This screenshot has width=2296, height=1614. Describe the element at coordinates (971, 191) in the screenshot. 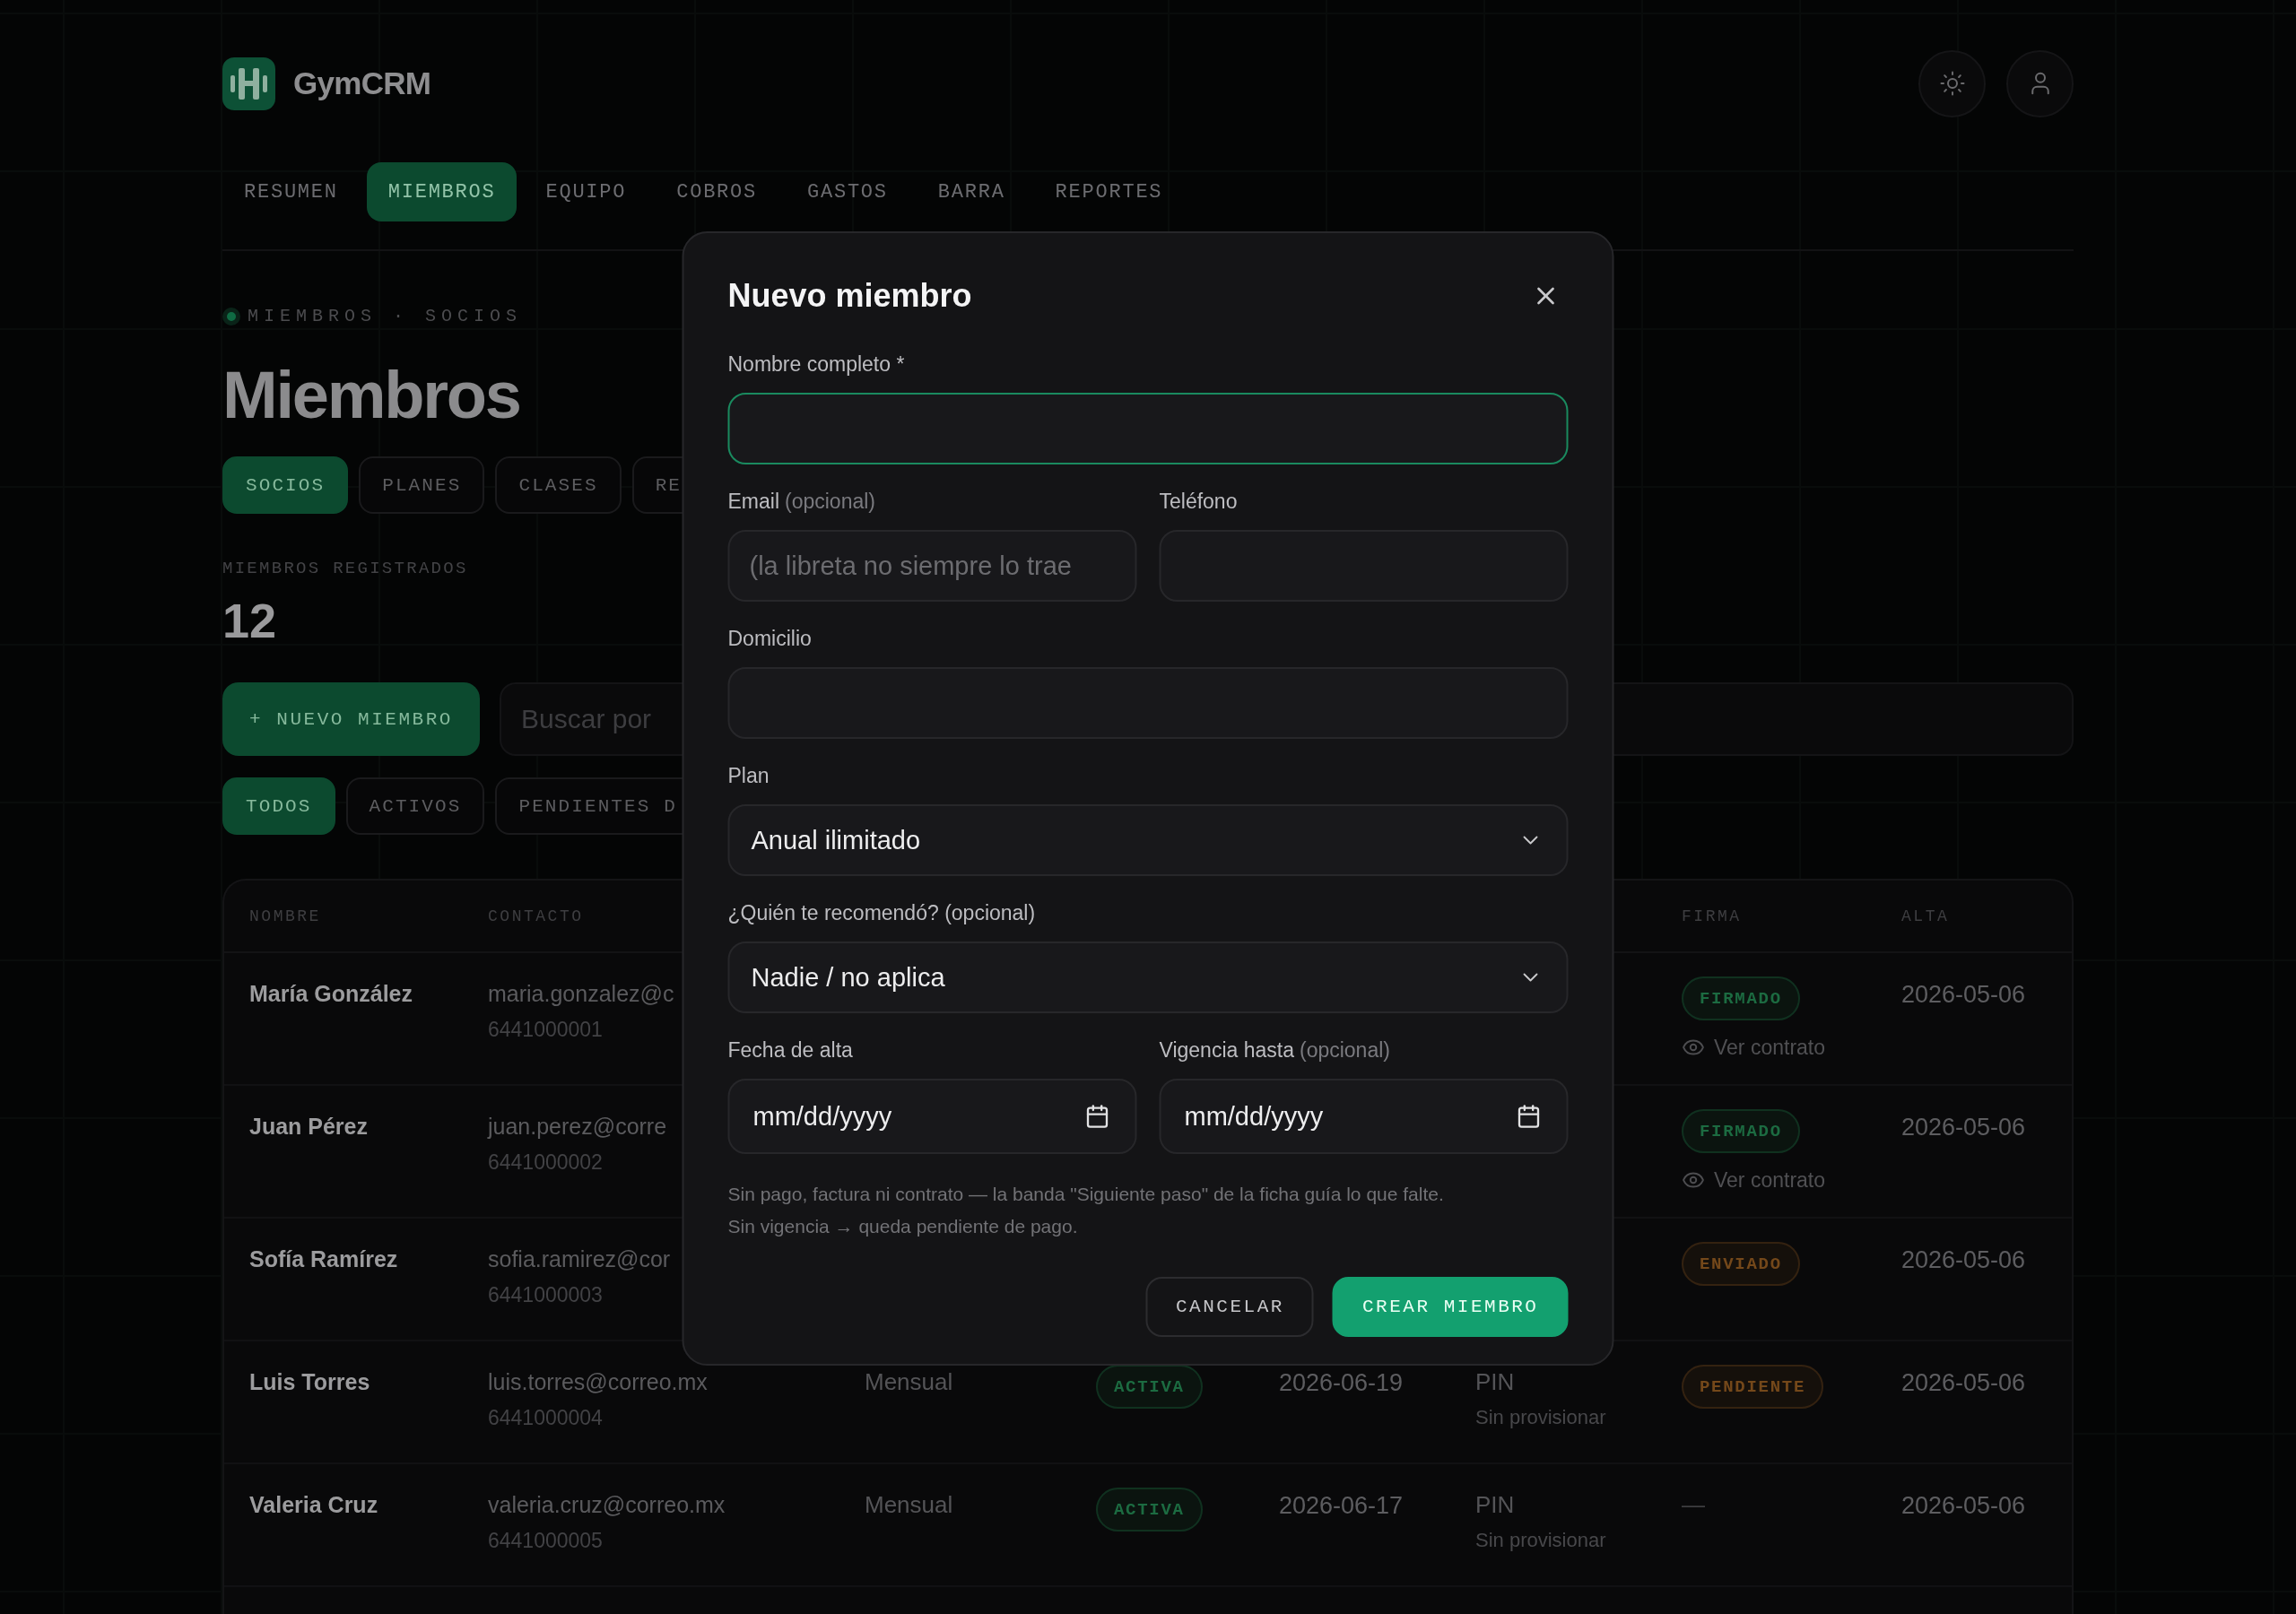

I see `nav-tab: BARRA` at that location.